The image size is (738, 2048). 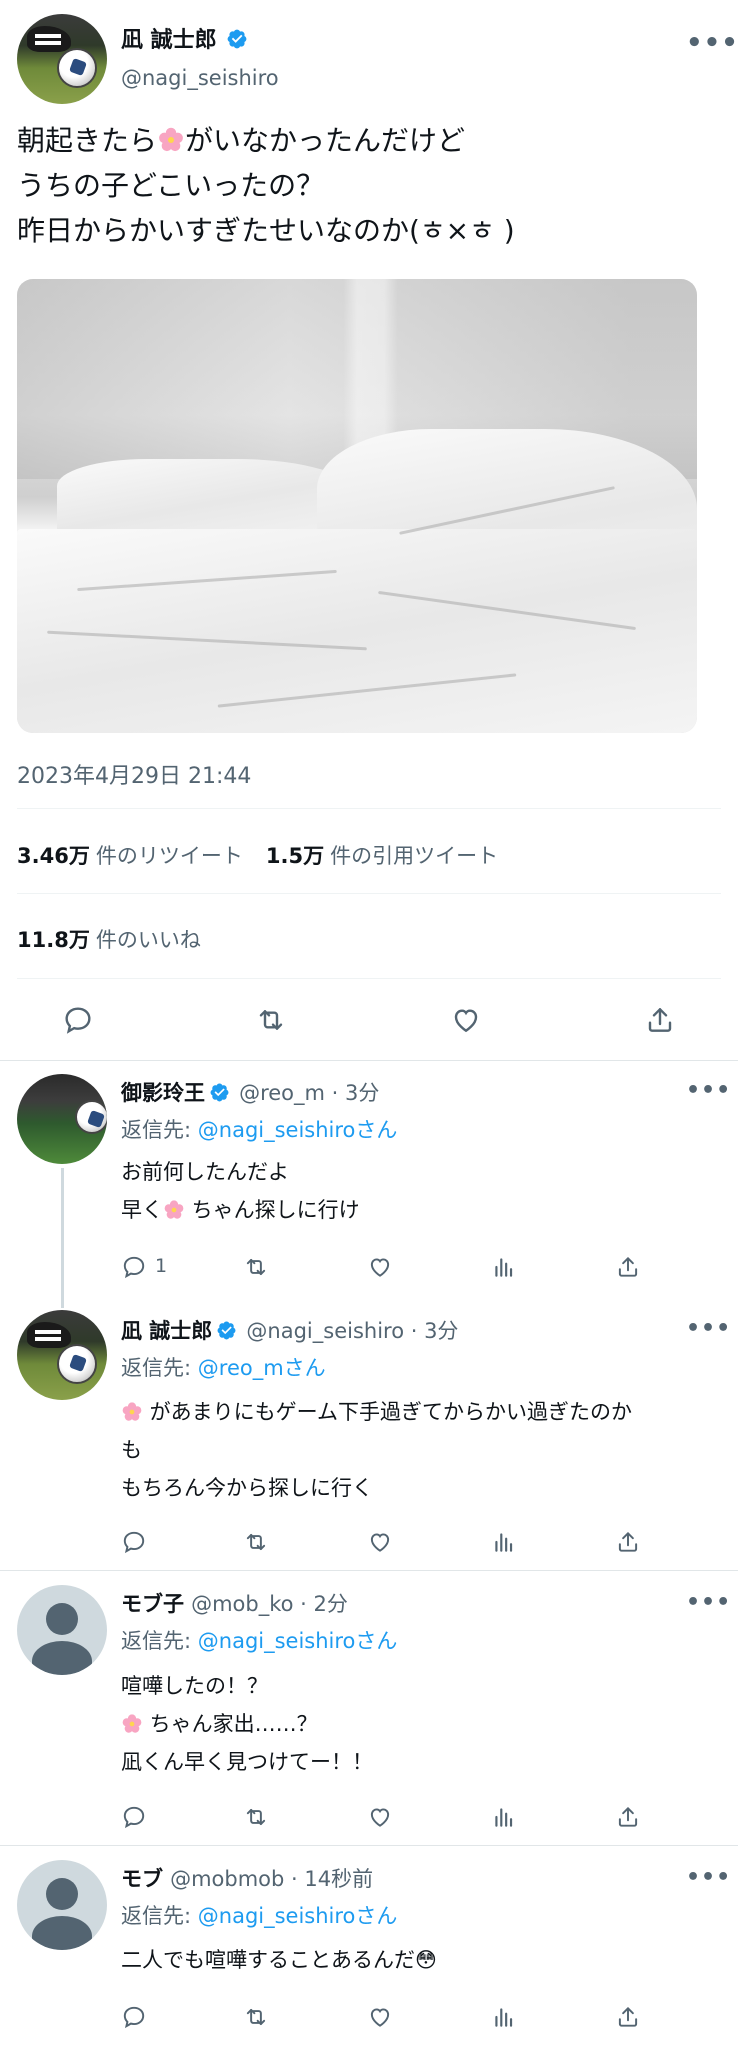 I want to click on retweets-count: 3.46万, so click(x=53, y=856).